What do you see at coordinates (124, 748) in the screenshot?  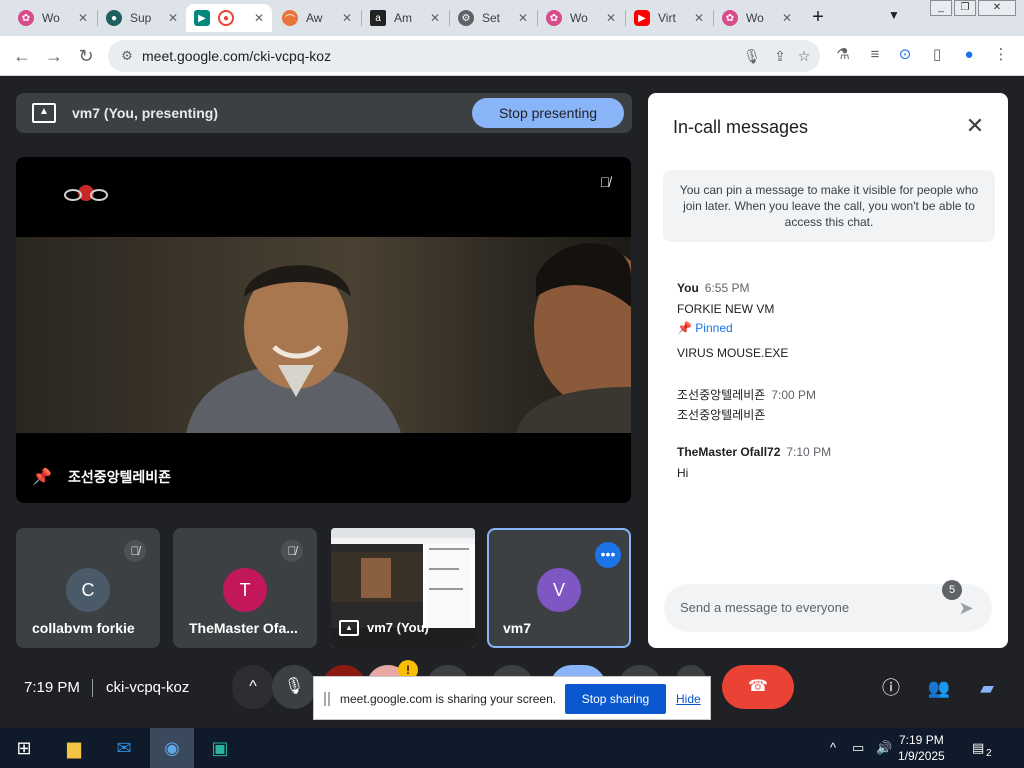 I see `mail-icon: ✉` at bounding box center [124, 748].